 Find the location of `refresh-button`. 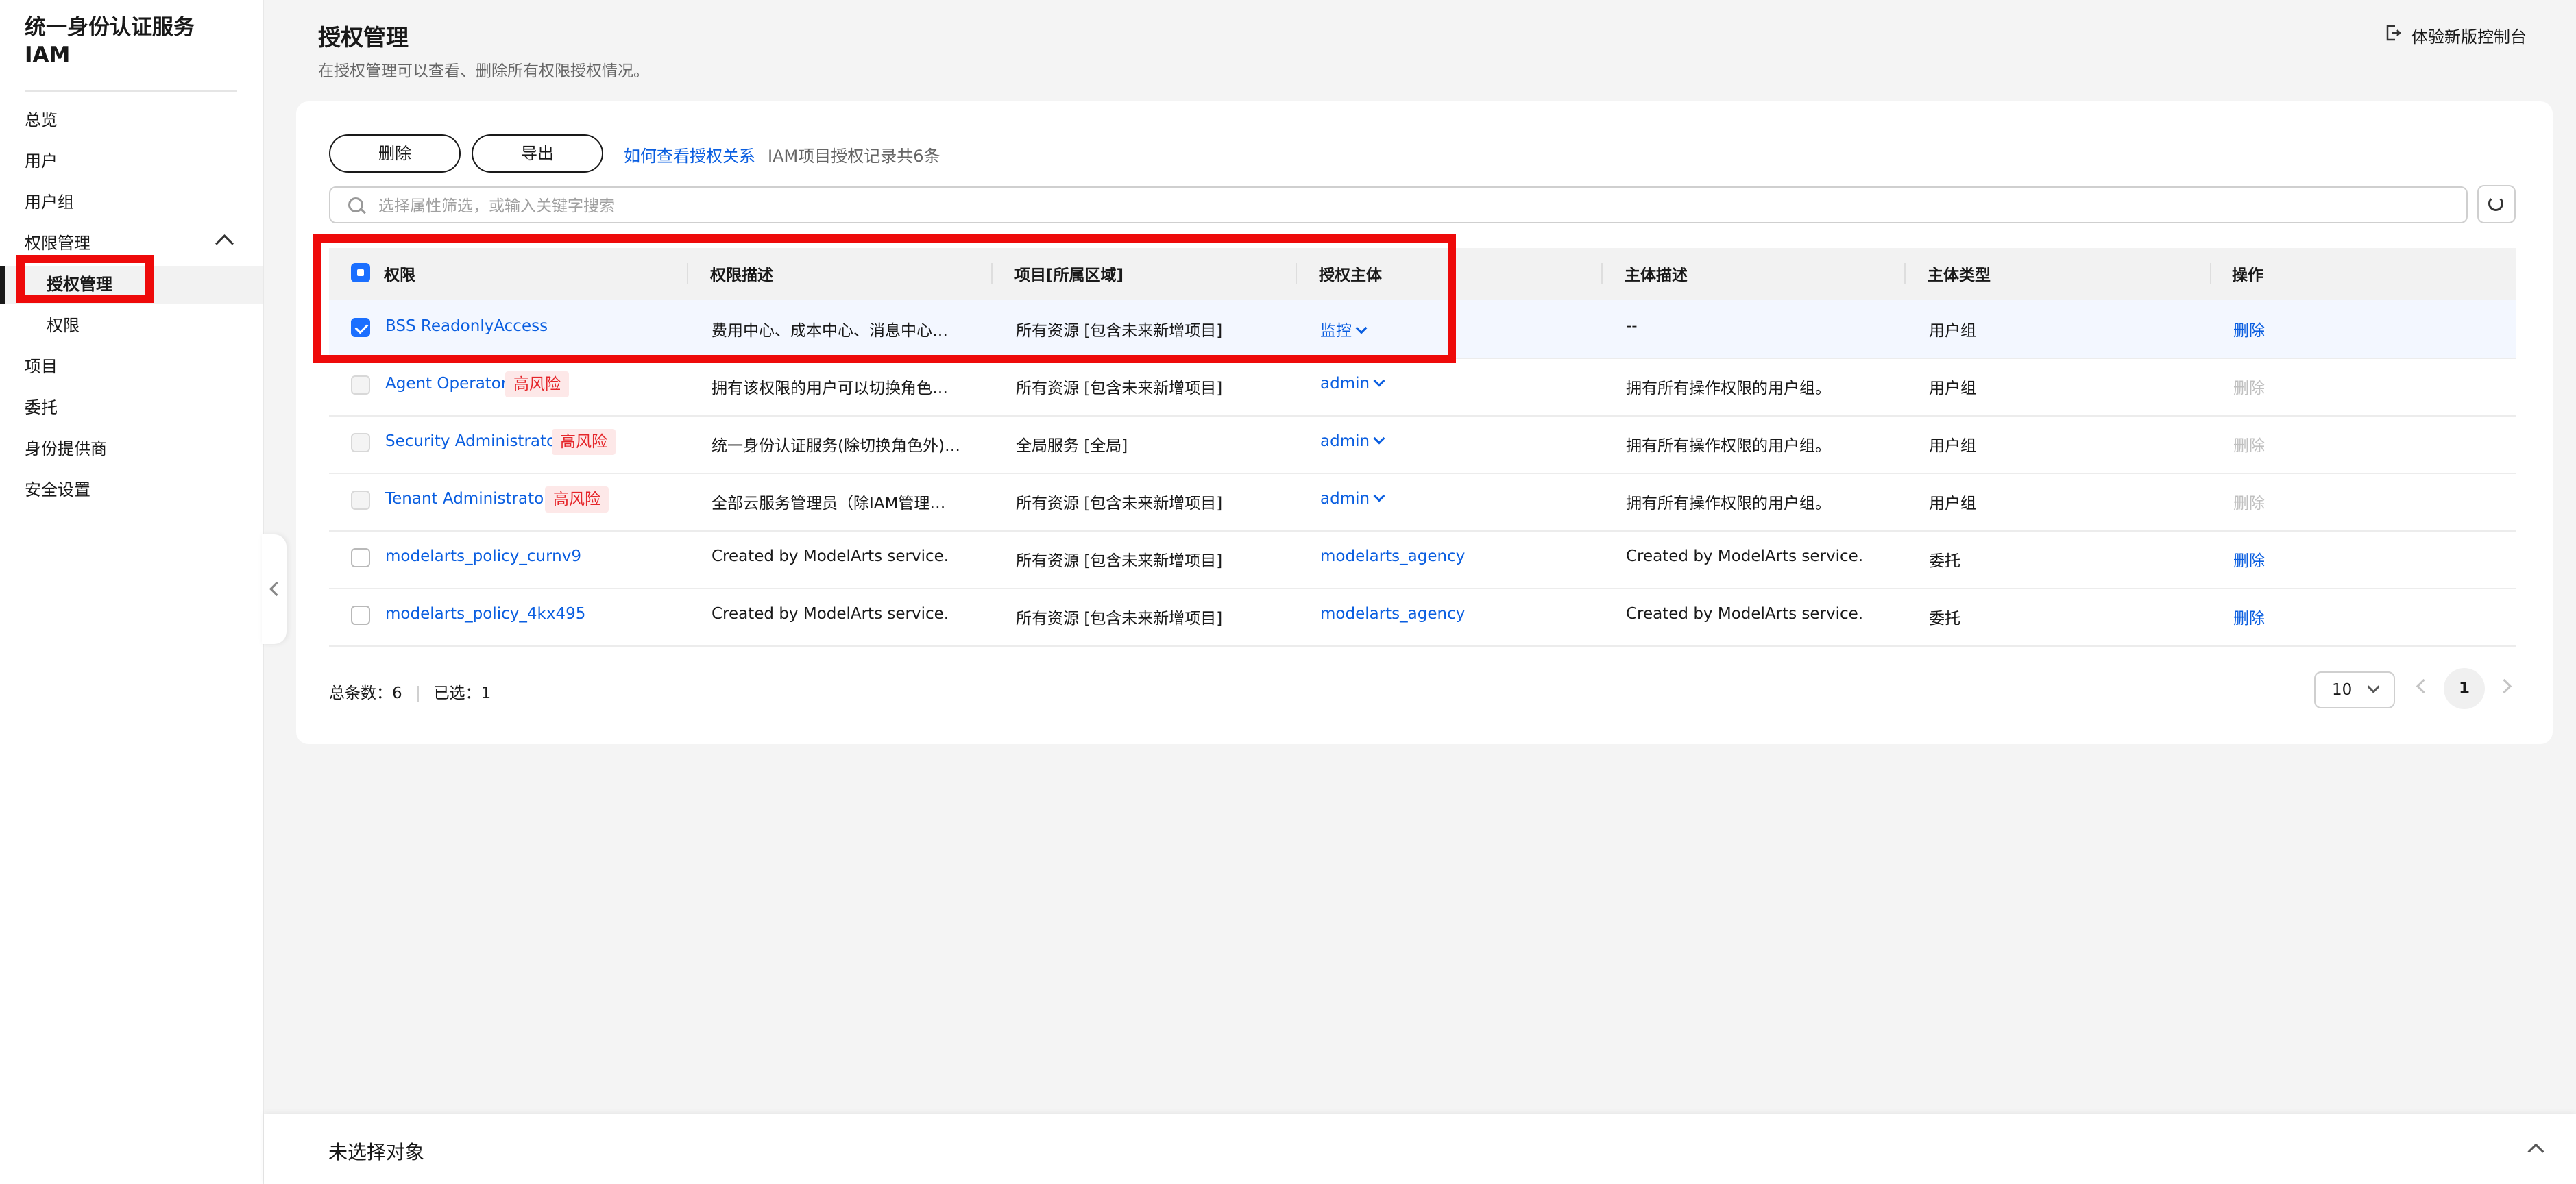

refresh-button is located at coordinates (2496, 204).